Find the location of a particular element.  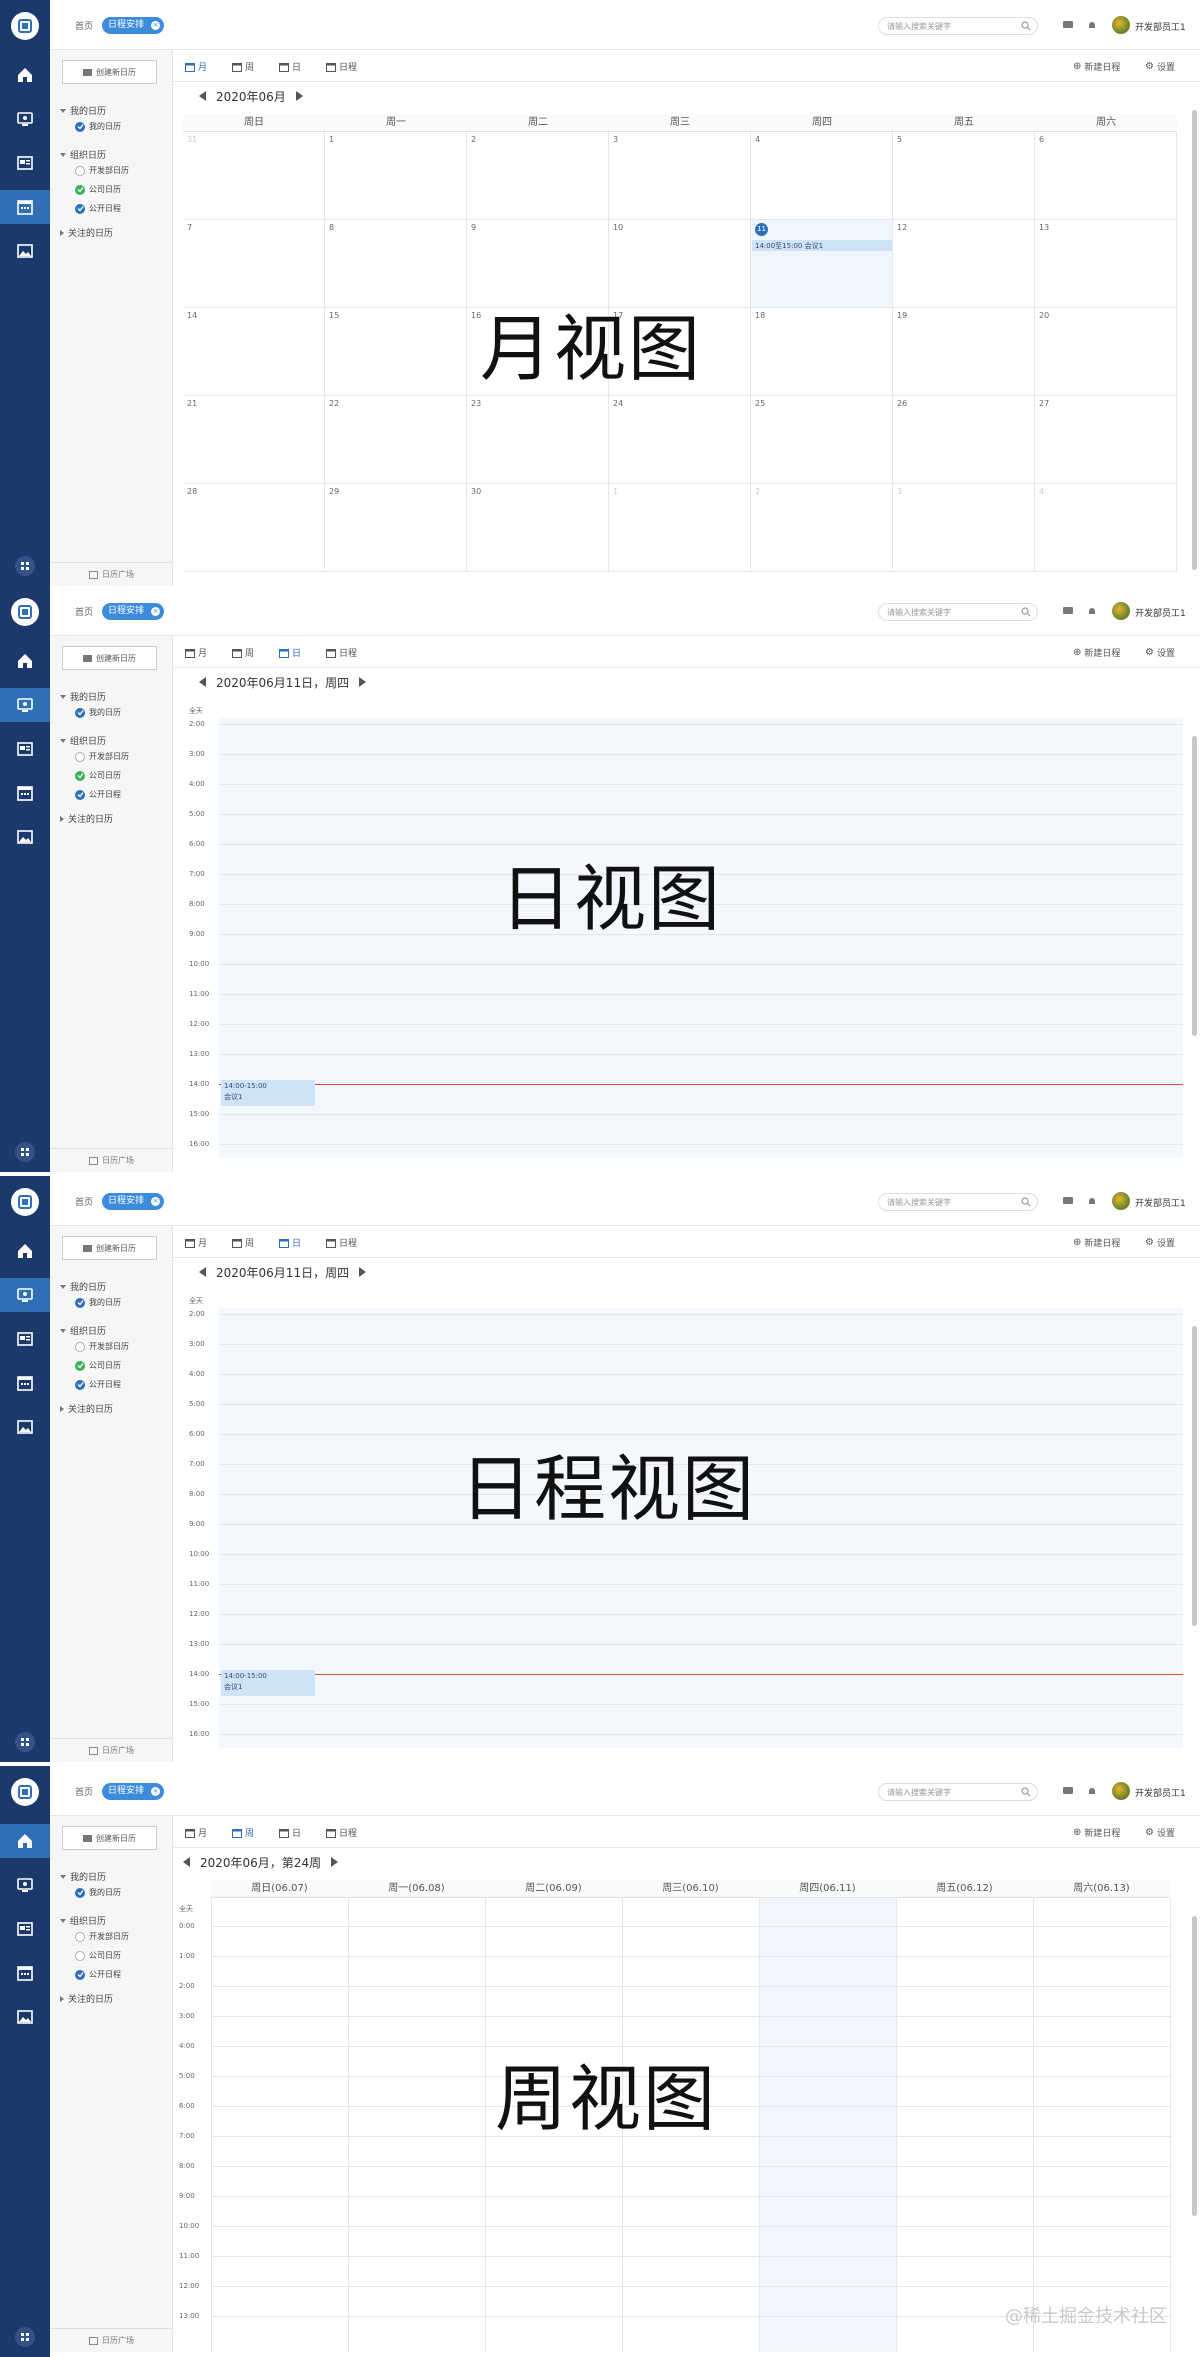

day-cell: 11 is located at coordinates (822, 264).